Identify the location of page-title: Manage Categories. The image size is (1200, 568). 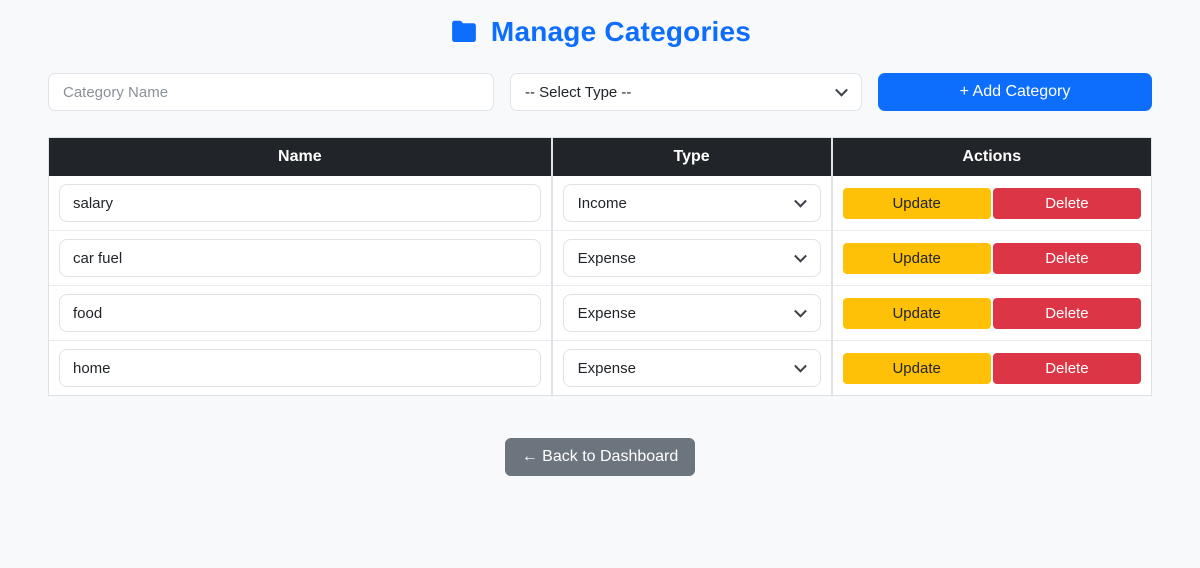
(621, 31).